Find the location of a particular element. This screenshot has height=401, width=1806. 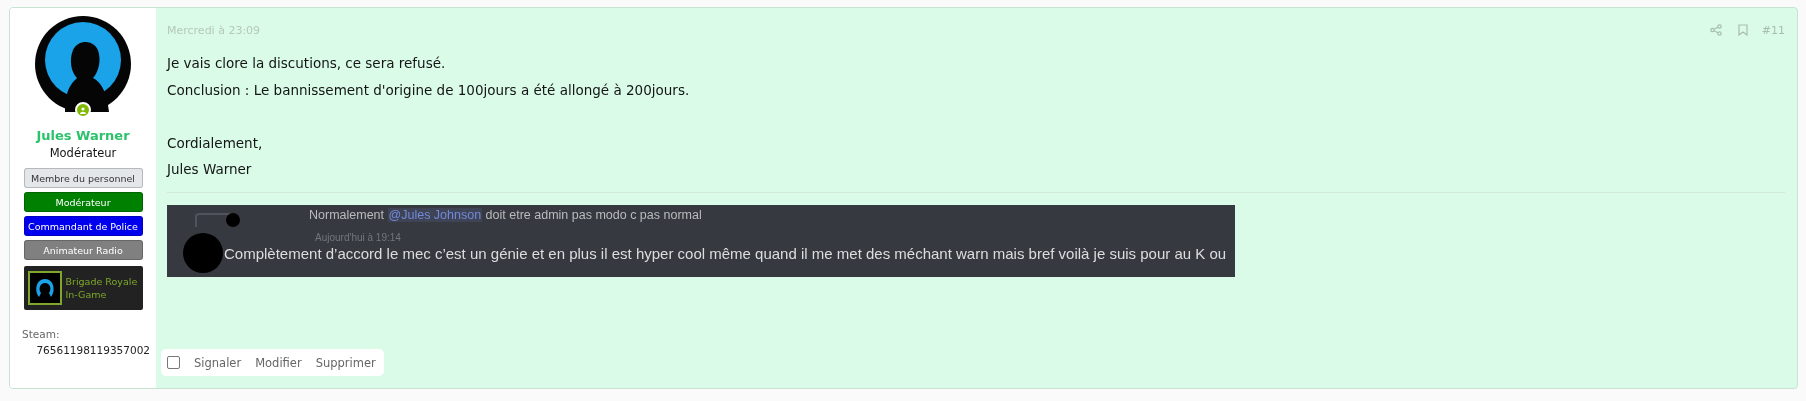

post-text-line: Conclusion : Le bannissement d'origine de 100jours a été allongé à 200jours. is located at coordinates (429, 90).